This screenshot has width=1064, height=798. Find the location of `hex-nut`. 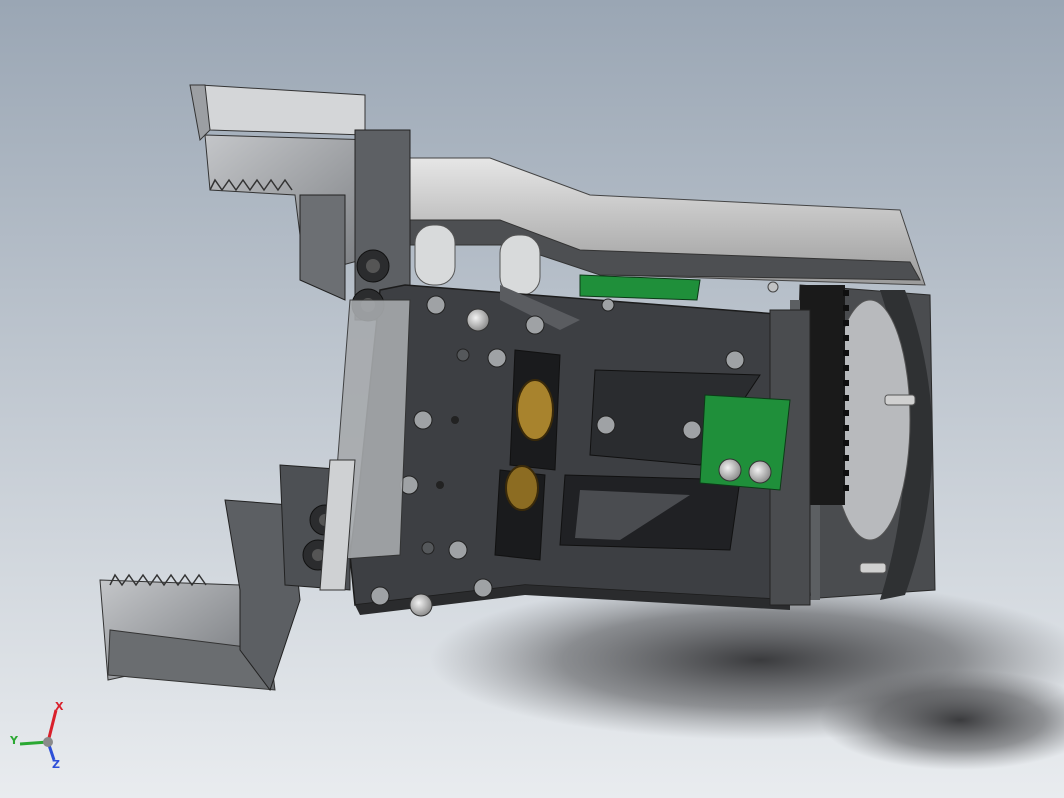

hex-nut is located at coordinates (373, 266).